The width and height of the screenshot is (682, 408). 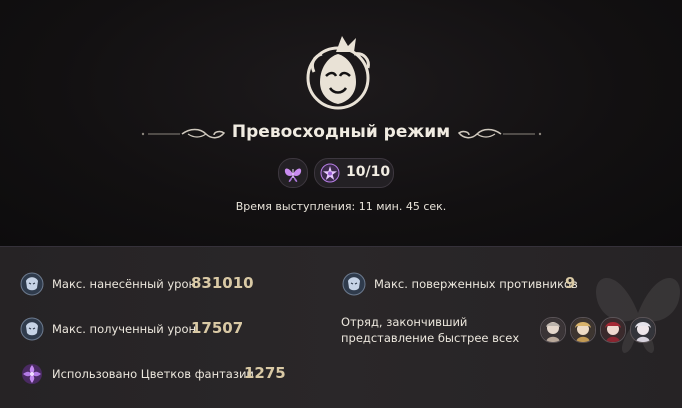 I want to click on stat-label: Использовано Цветков фантазии, so click(x=153, y=374).